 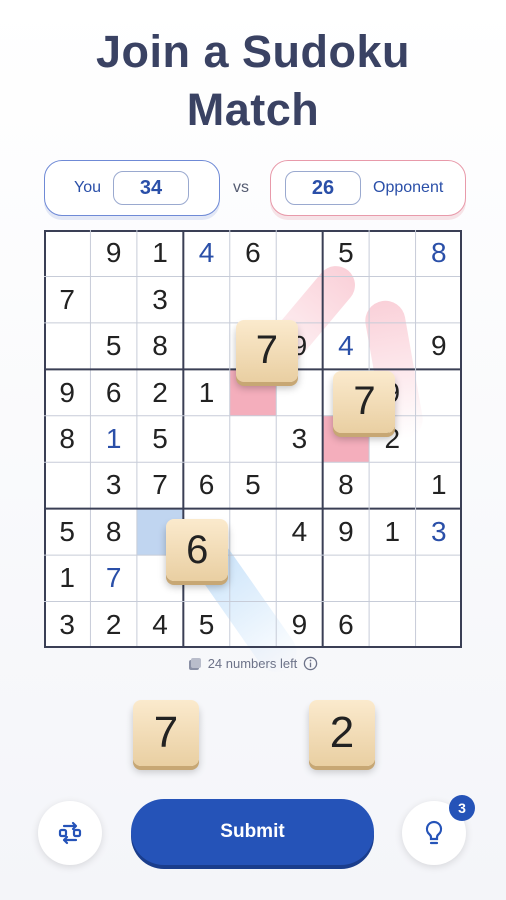 What do you see at coordinates (368, 188) in the screenshot?
I see `opponent-score-card: 26 Opponent` at bounding box center [368, 188].